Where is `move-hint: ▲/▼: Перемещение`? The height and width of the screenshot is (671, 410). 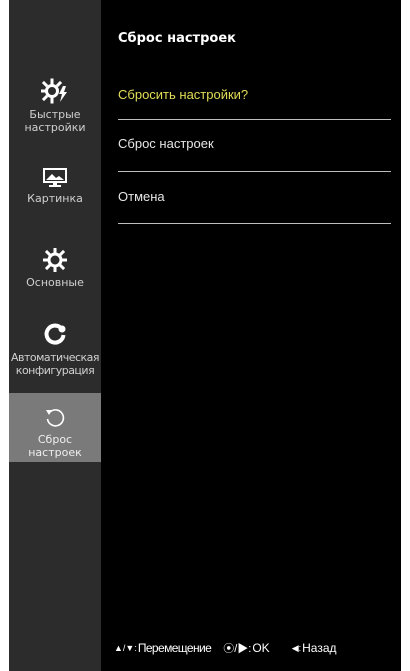
move-hint: ▲/▼: Перемещение is located at coordinates (163, 648).